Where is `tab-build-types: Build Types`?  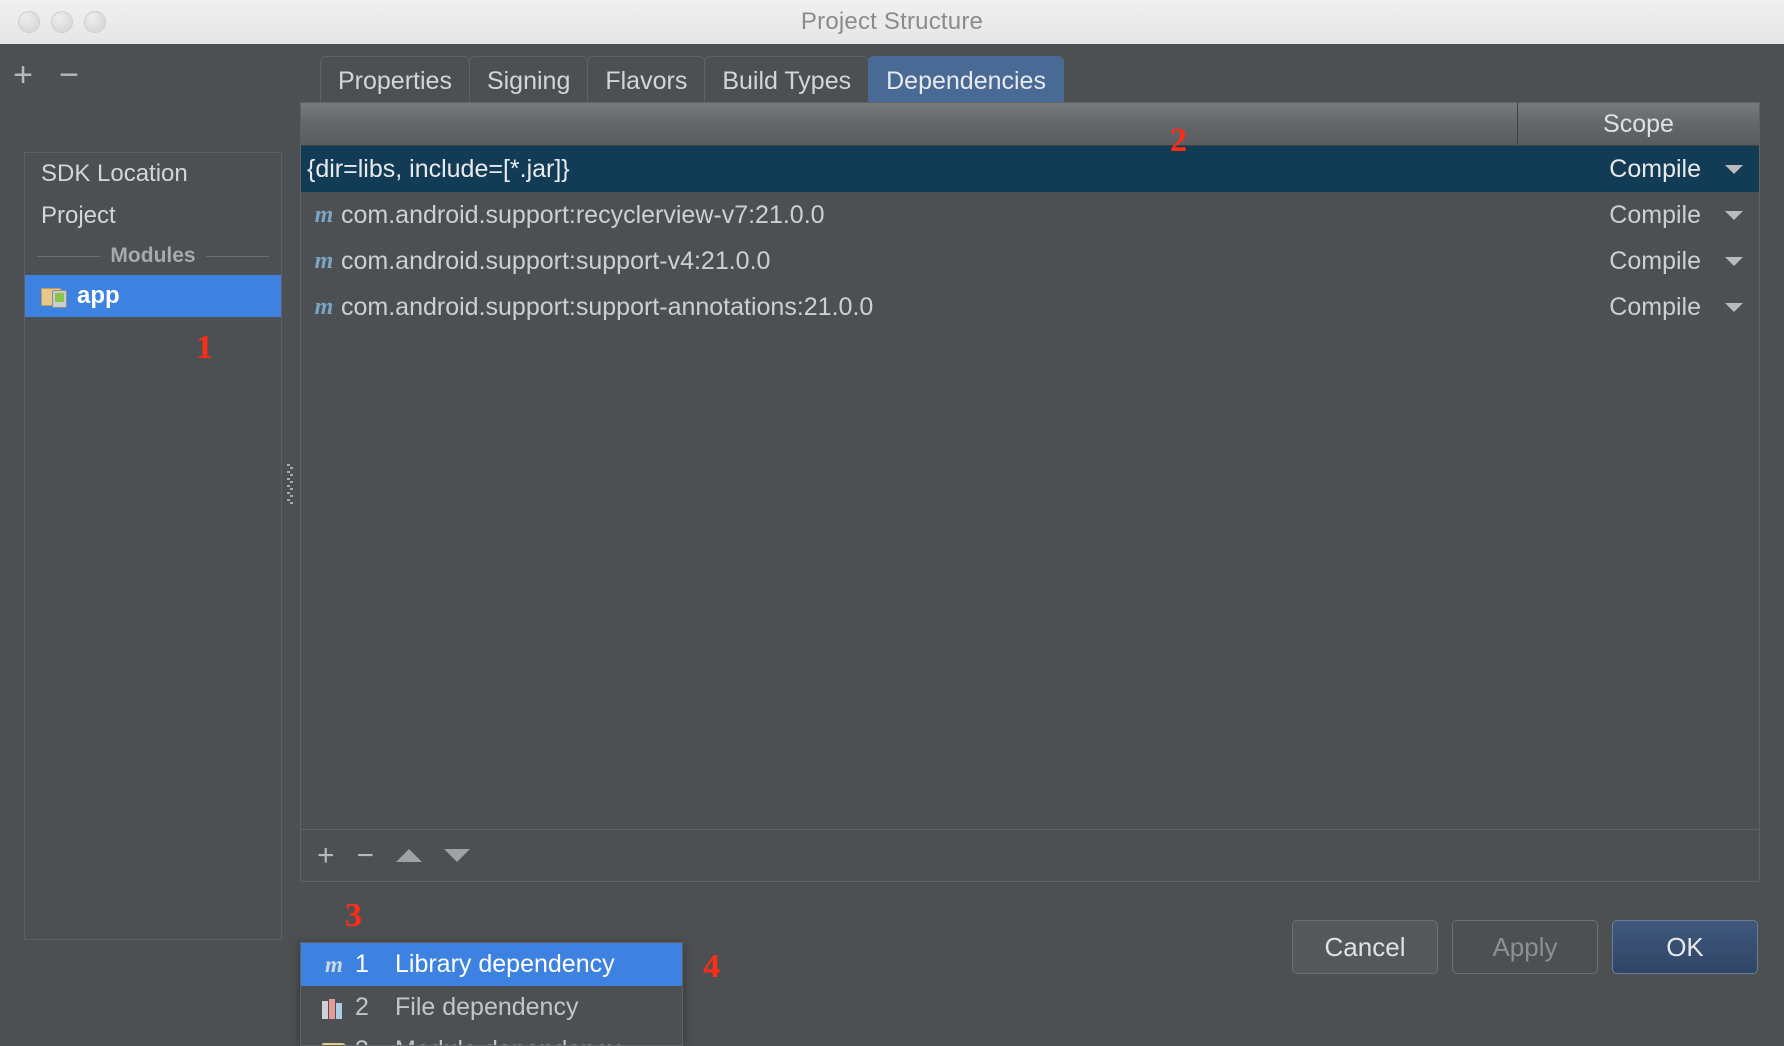
tab-build-types: Build Types is located at coordinates (787, 81).